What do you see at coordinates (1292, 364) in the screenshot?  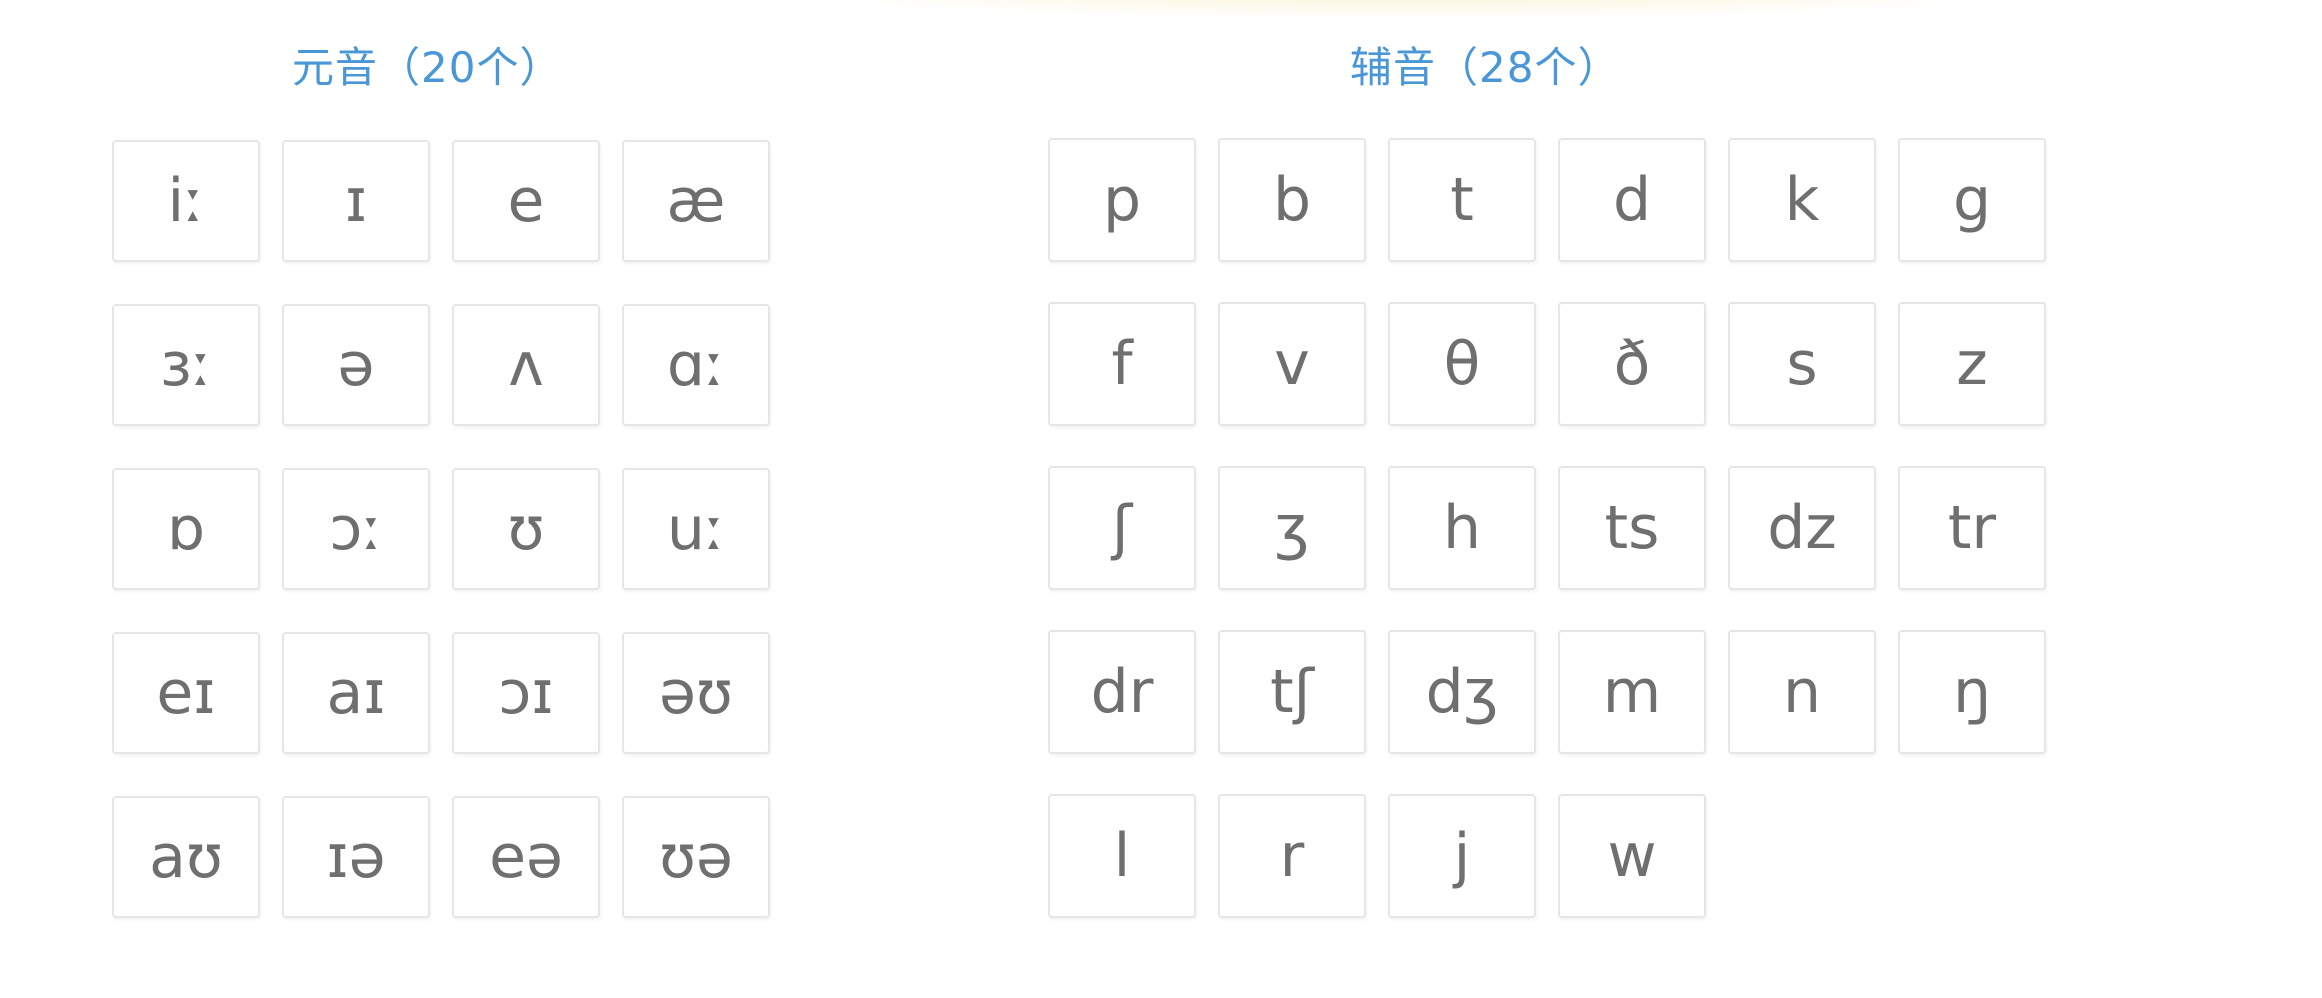 I see `consonant-key: v` at bounding box center [1292, 364].